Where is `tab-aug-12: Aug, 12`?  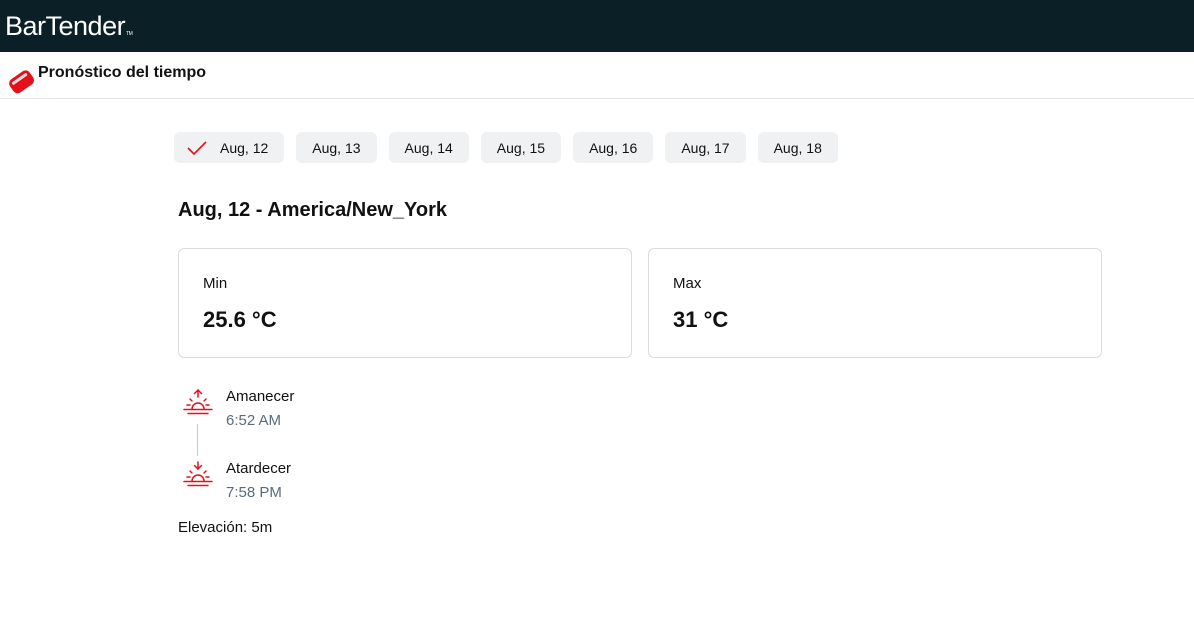 tab-aug-12: Aug, 12 is located at coordinates (229, 147).